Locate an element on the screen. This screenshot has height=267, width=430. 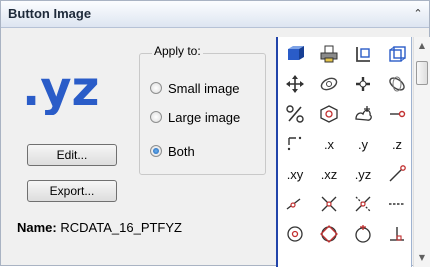
corner-dots-icon is located at coordinates (295, 144).